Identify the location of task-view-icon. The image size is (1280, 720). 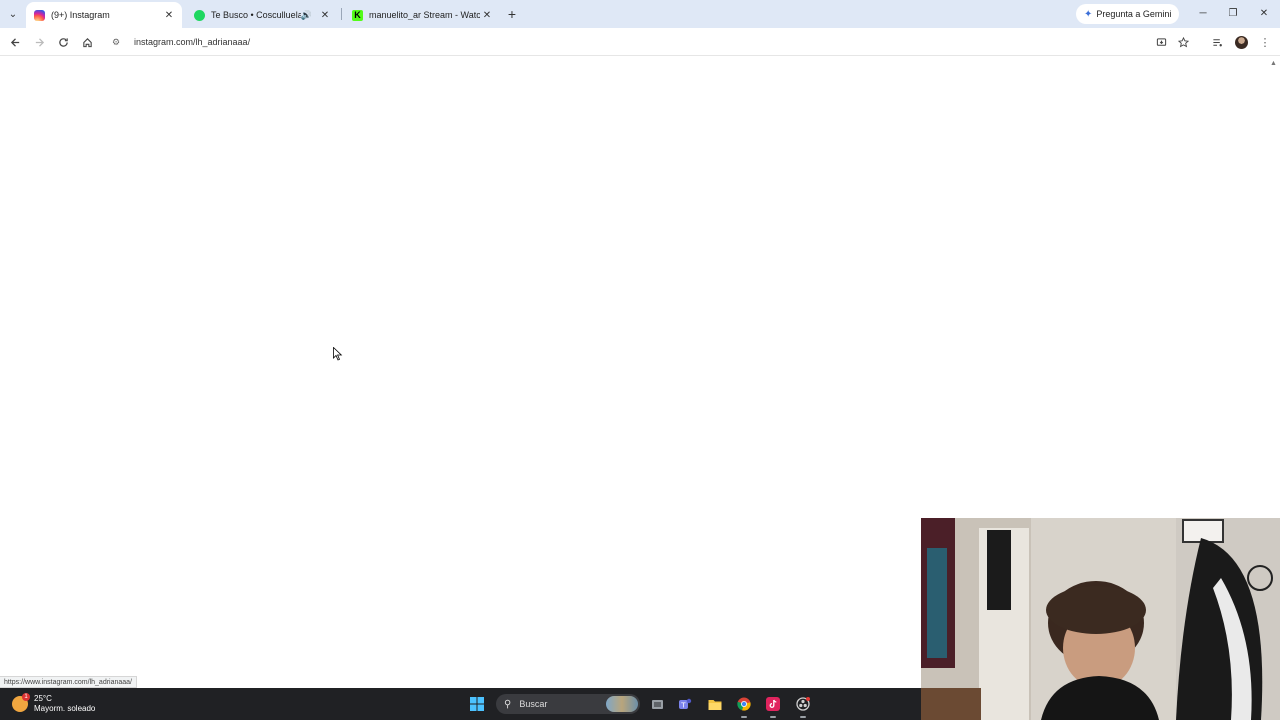
(657, 704).